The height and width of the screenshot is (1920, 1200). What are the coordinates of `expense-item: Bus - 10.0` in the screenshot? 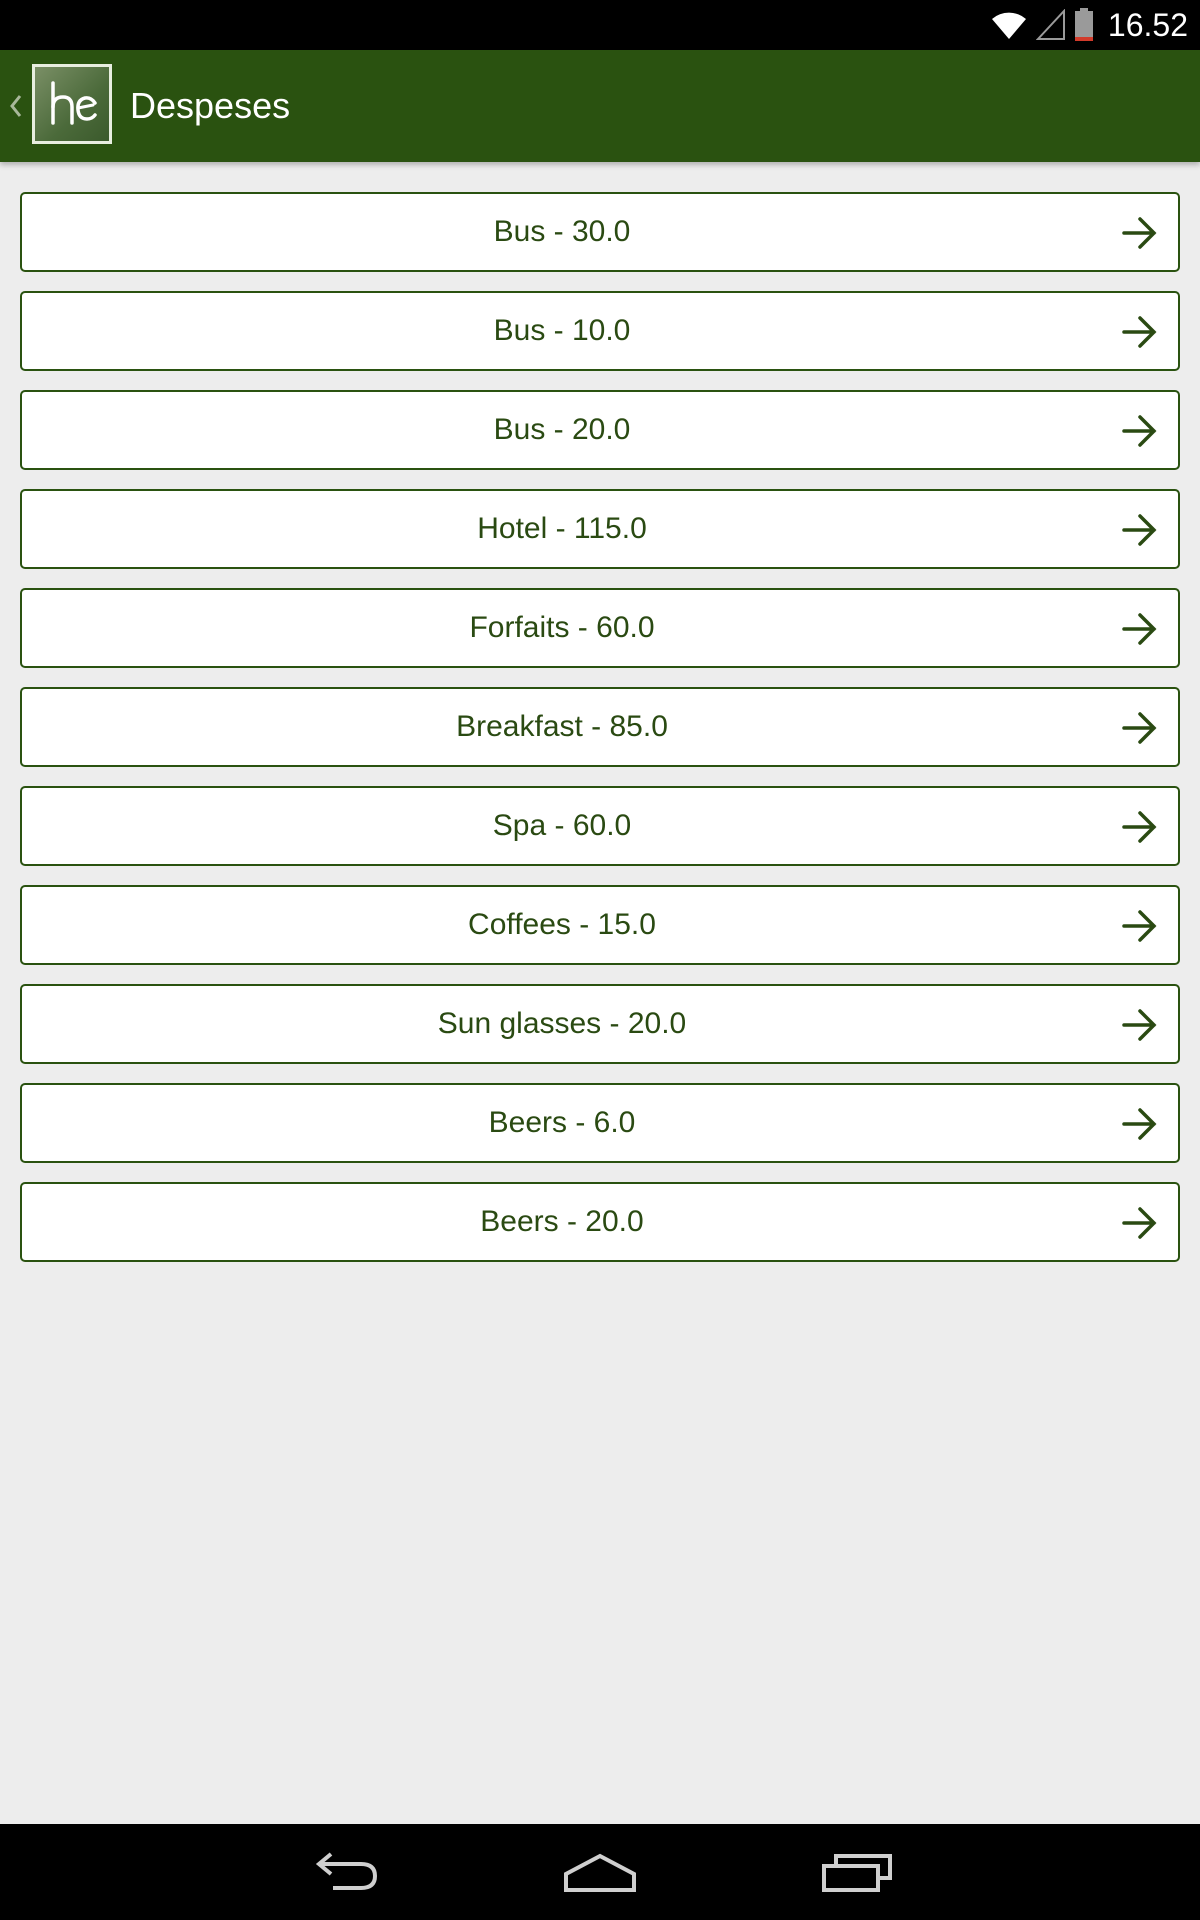 It's located at (600, 331).